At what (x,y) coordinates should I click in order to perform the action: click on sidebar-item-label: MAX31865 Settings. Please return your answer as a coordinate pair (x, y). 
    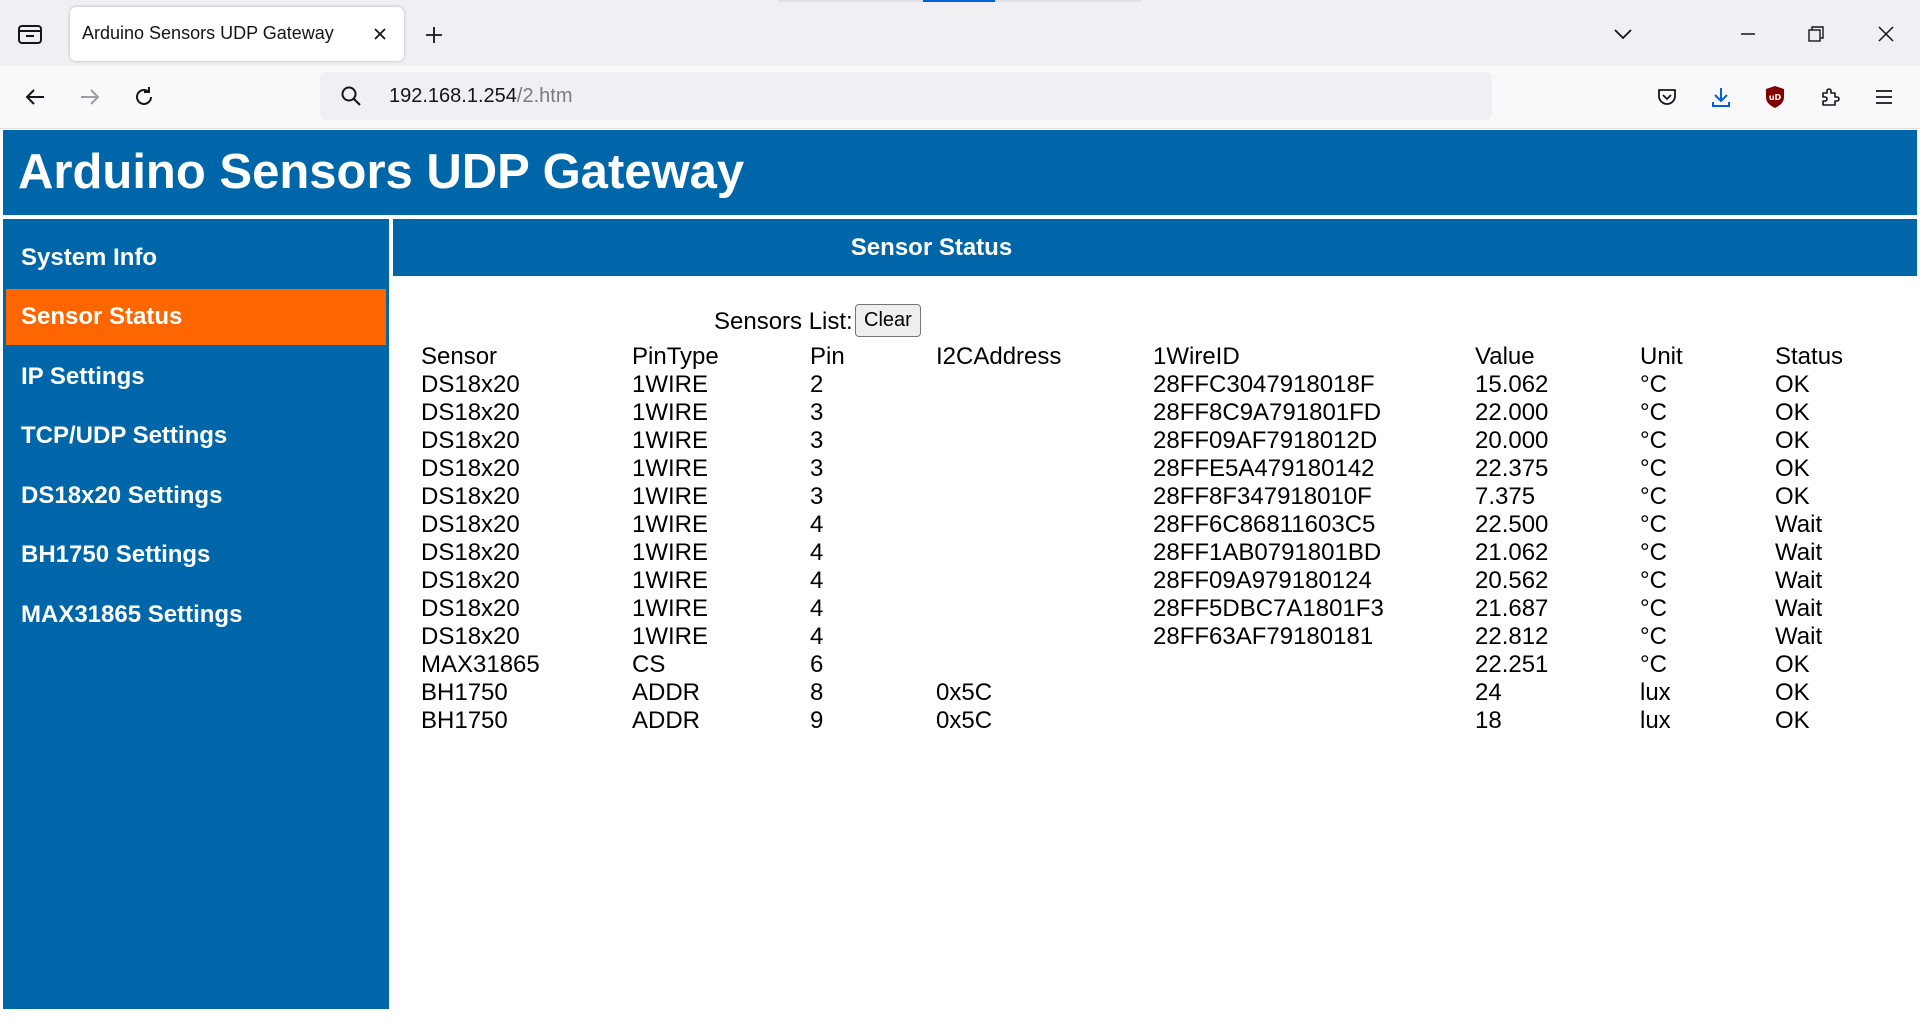
    Looking at the image, I should click on (132, 614).